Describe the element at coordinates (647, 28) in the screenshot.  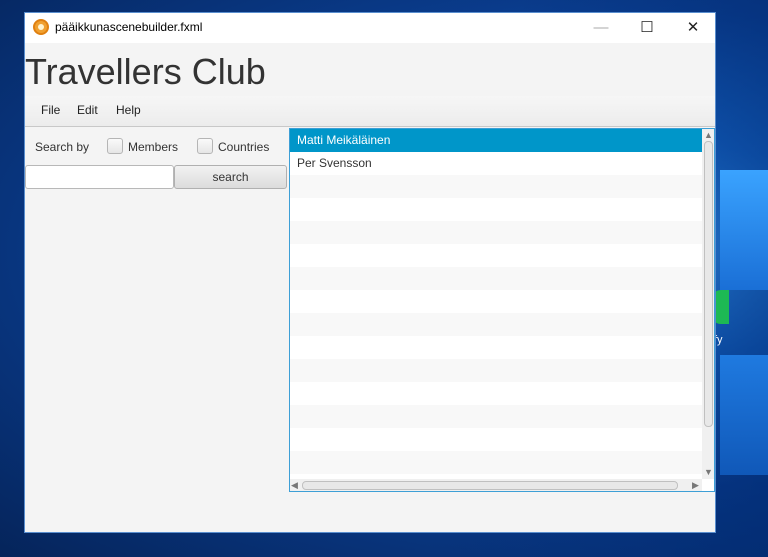
I see `maximize-button: ☐` at that location.